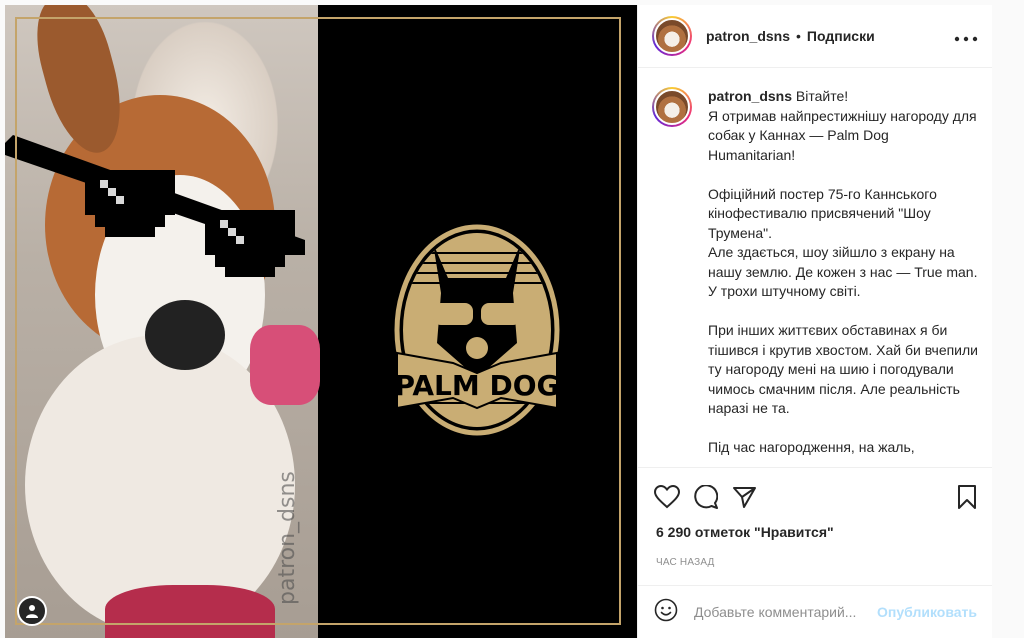  I want to click on post-time: ЧАС НАЗАД, so click(815, 554).